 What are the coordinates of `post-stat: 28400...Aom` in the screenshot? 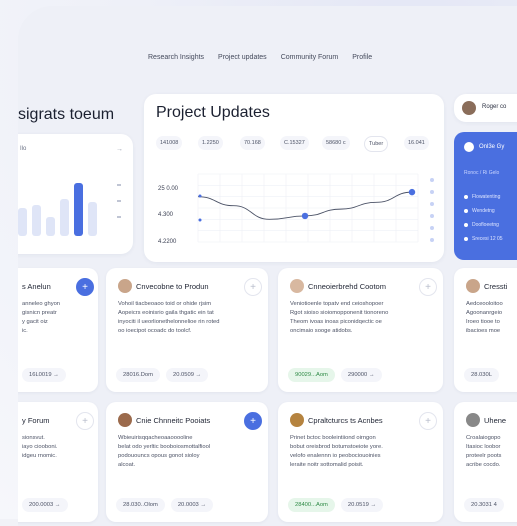 It's located at (311, 505).